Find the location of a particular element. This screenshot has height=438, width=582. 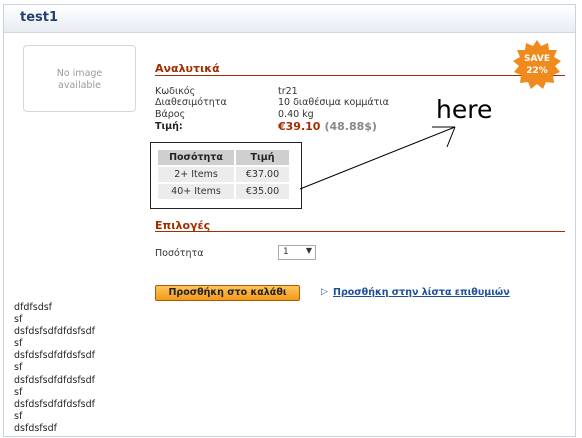

add-to-wishlist-link: Προσθήκη στην λίστα επιθυμιών is located at coordinates (421, 292).